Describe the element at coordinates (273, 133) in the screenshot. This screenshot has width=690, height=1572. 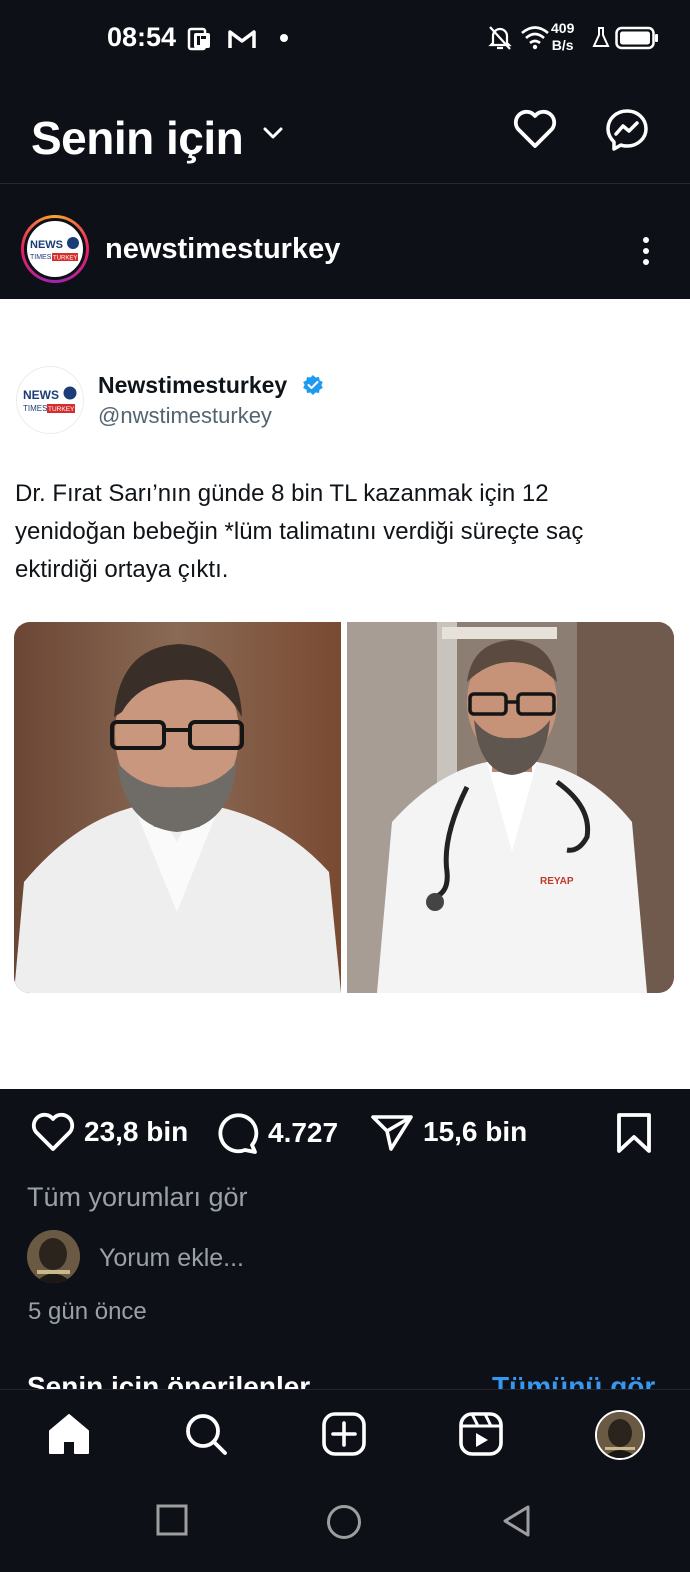
I see `chevron-down-icon` at that location.